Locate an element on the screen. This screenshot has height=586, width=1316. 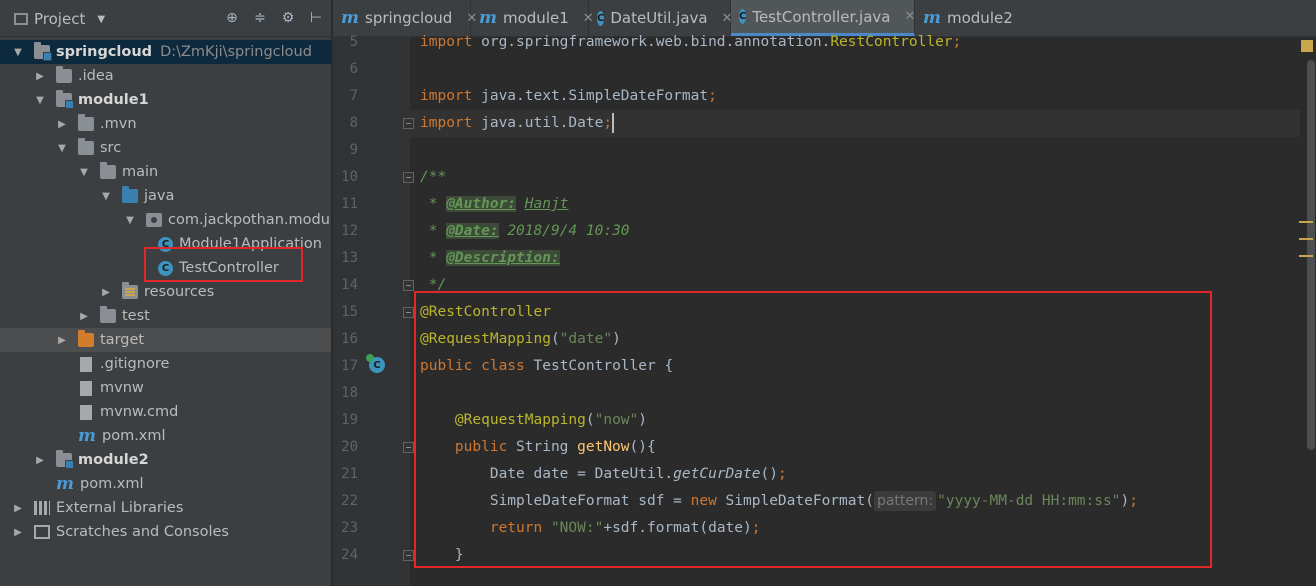
code-line: Date date = DateUtil.getCurDate(); is located at coordinates (603, 474).